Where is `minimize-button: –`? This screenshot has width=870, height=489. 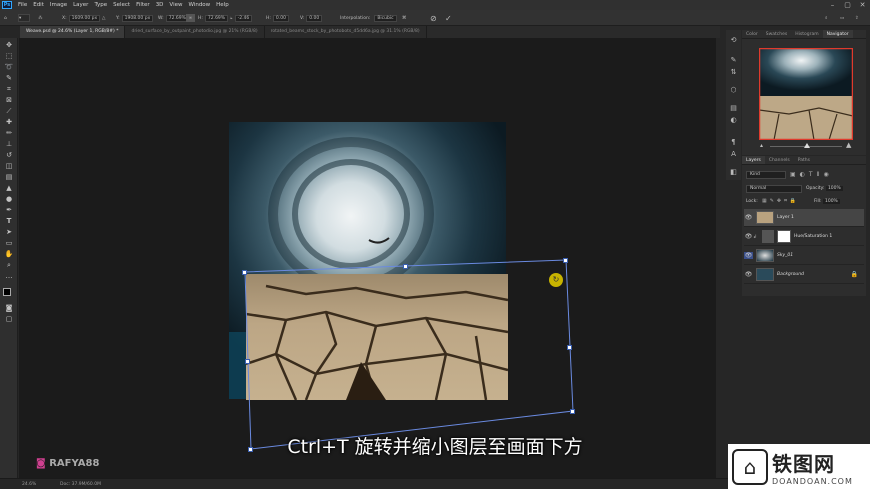 minimize-button: – is located at coordinates (832, 5).